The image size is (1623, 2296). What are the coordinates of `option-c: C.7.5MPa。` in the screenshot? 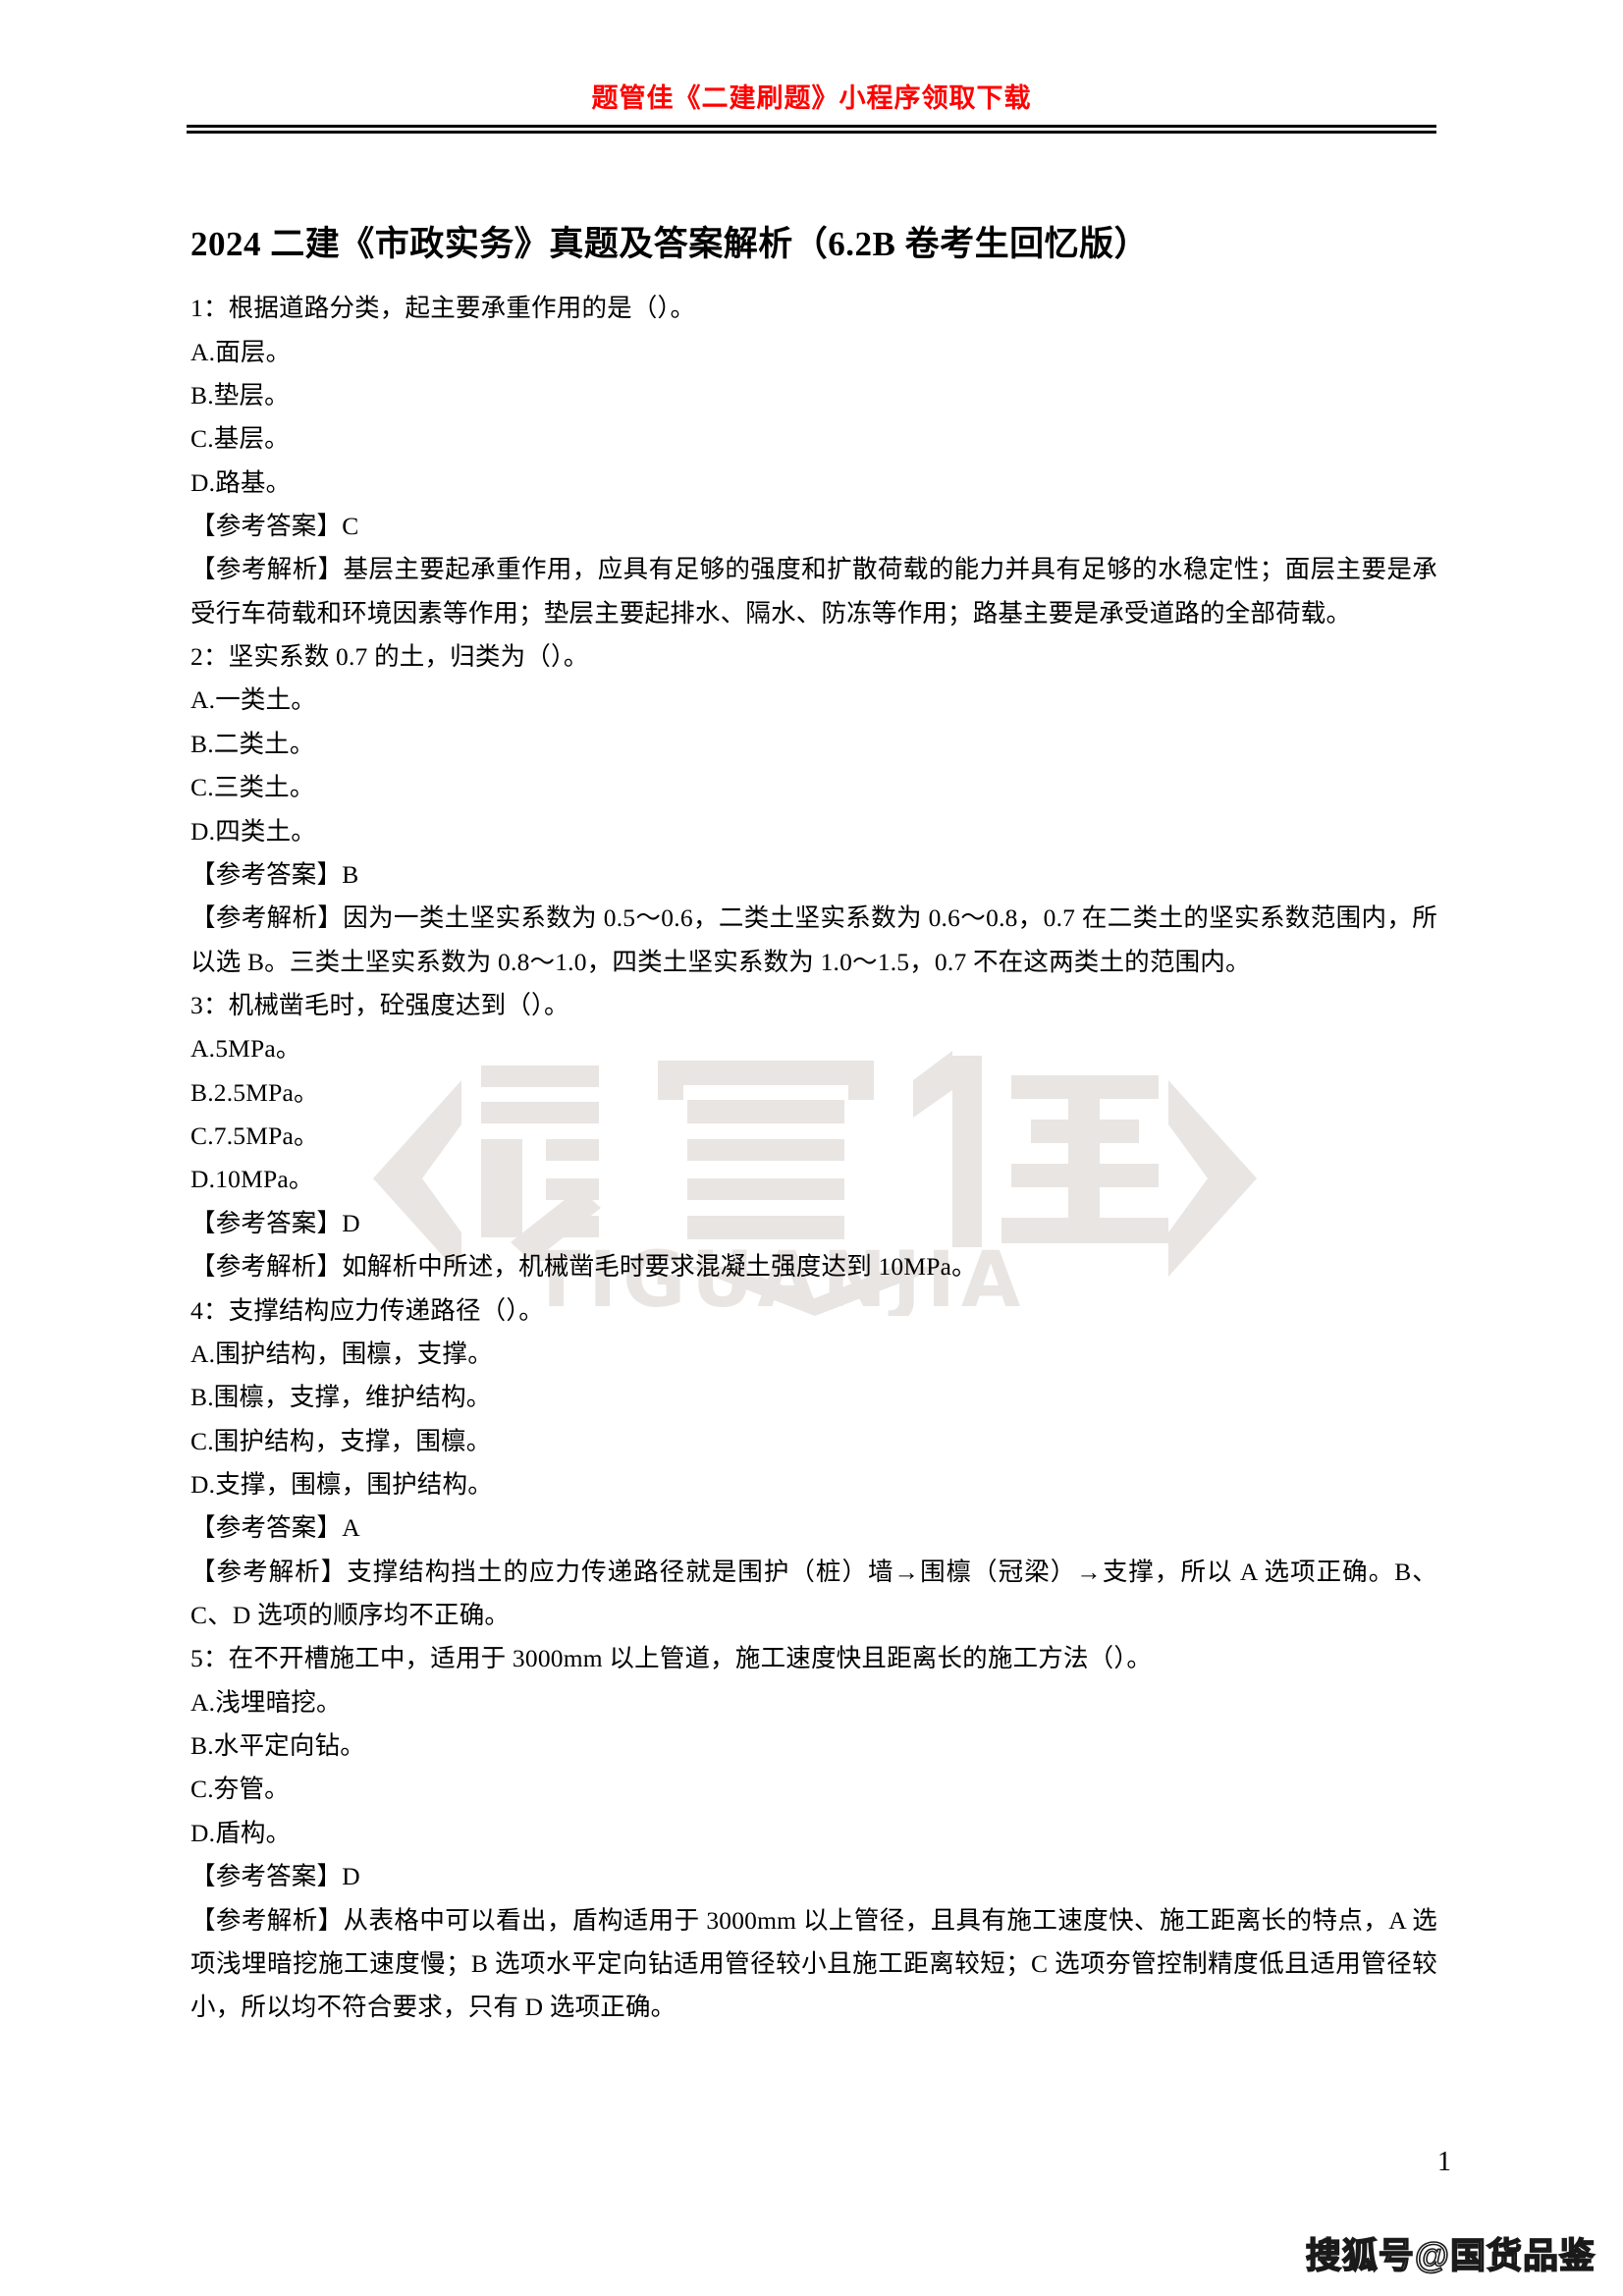 It's located at (813, 1136).